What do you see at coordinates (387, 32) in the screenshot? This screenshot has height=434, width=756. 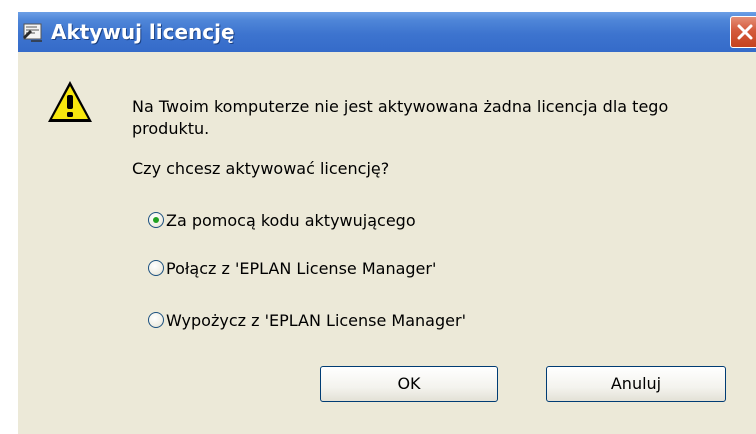 I see `title-bar: Aktywuj licencję` at bounding box center [387, 32].